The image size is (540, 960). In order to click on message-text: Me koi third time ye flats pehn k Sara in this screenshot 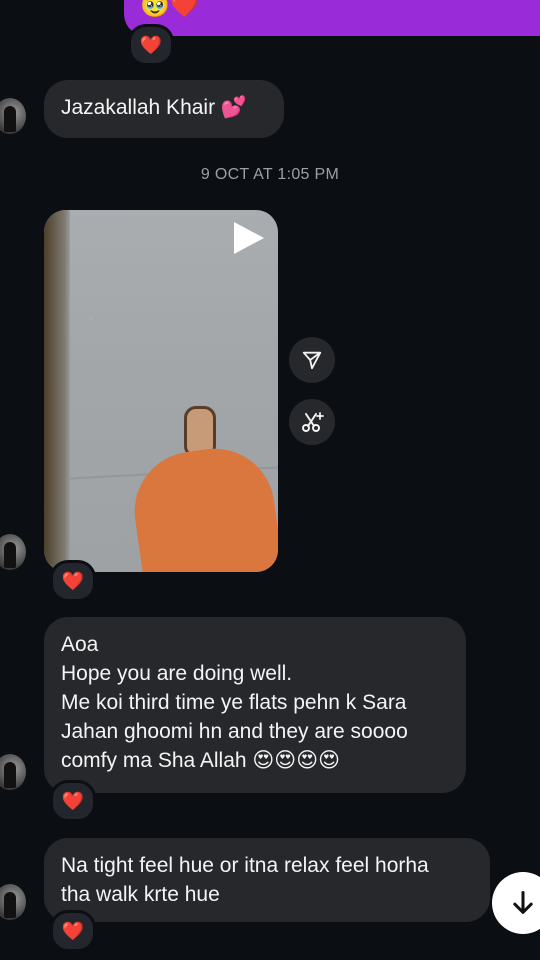, I will do `click(234, 702)`.